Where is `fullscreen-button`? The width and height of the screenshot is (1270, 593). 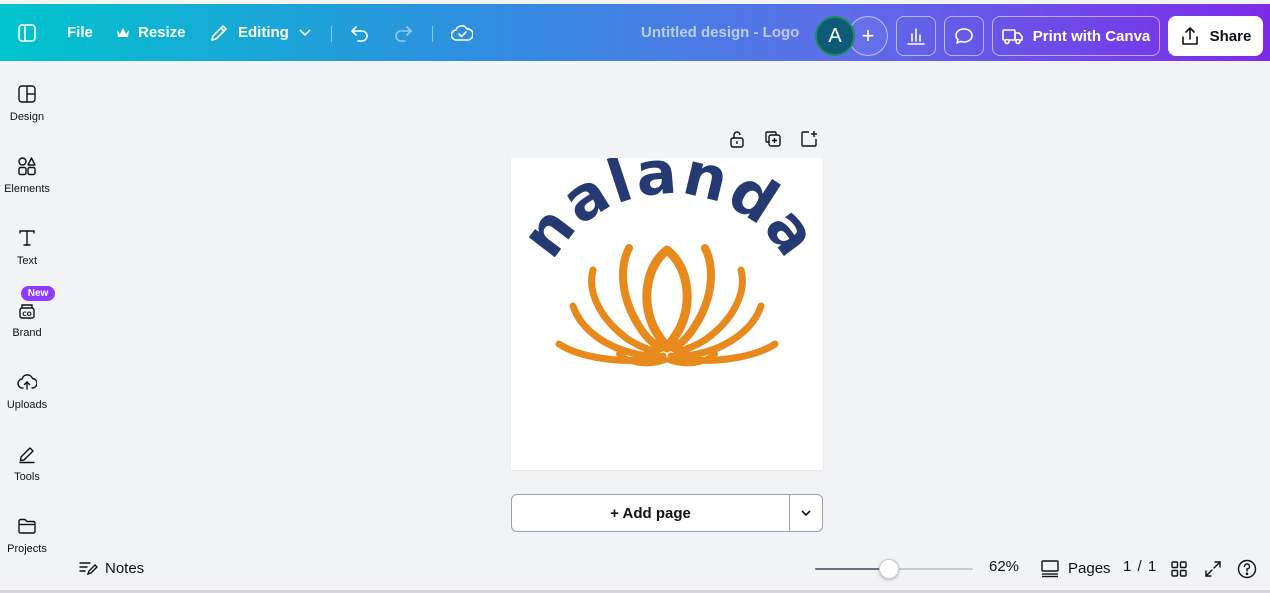
fullscreen-button is located at coordinates (1213, 569).